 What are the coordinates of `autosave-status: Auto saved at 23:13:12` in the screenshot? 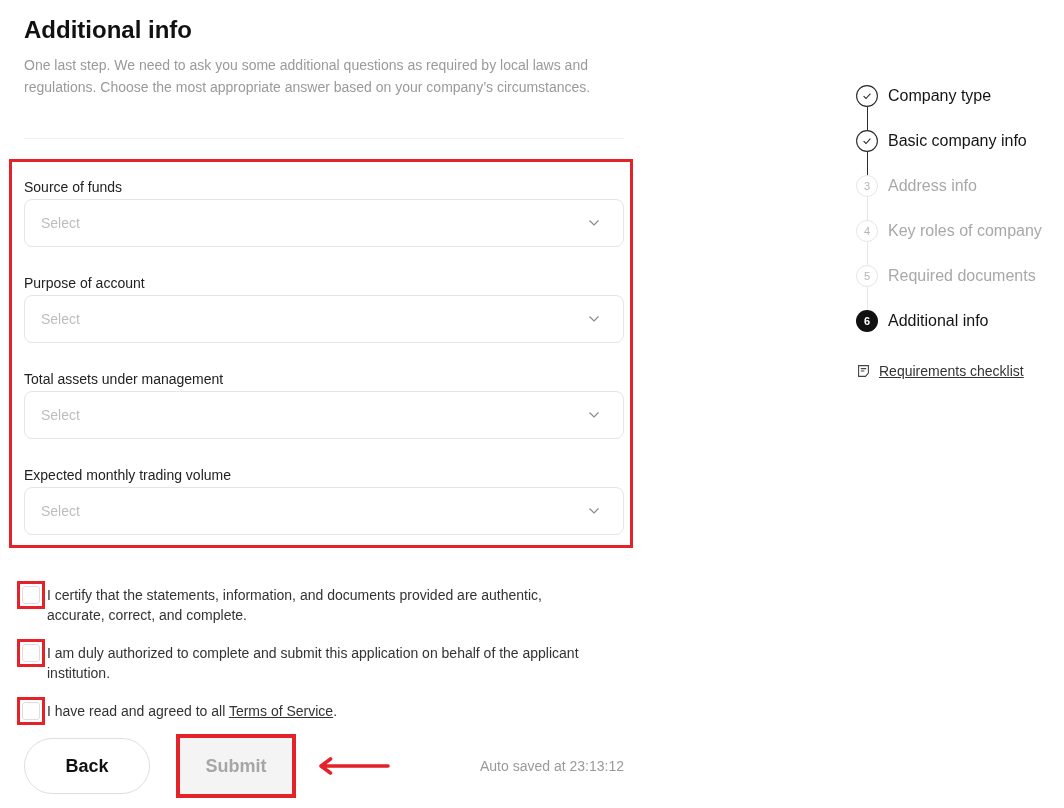 It's located at (552, 766).